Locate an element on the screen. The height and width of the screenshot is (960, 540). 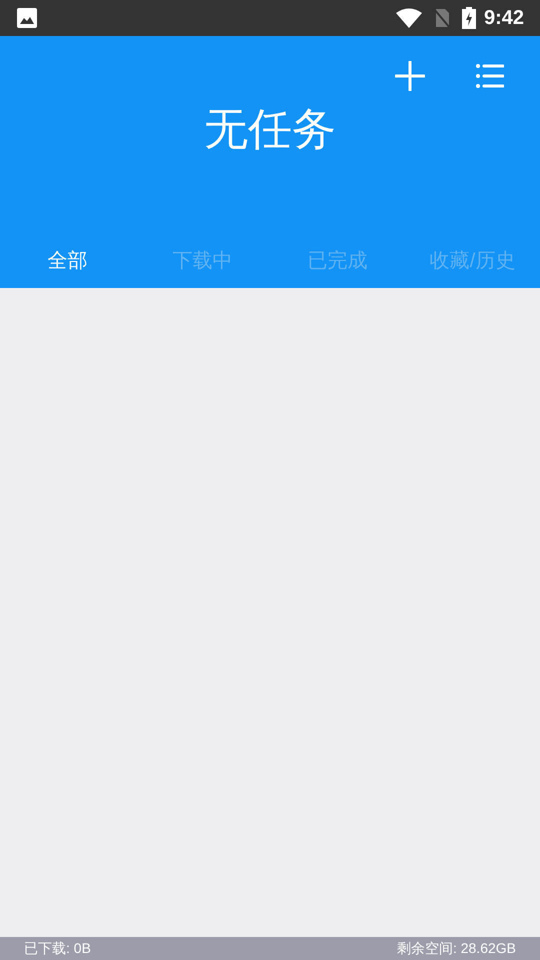
image-icon is located at coordinates (27, 18).